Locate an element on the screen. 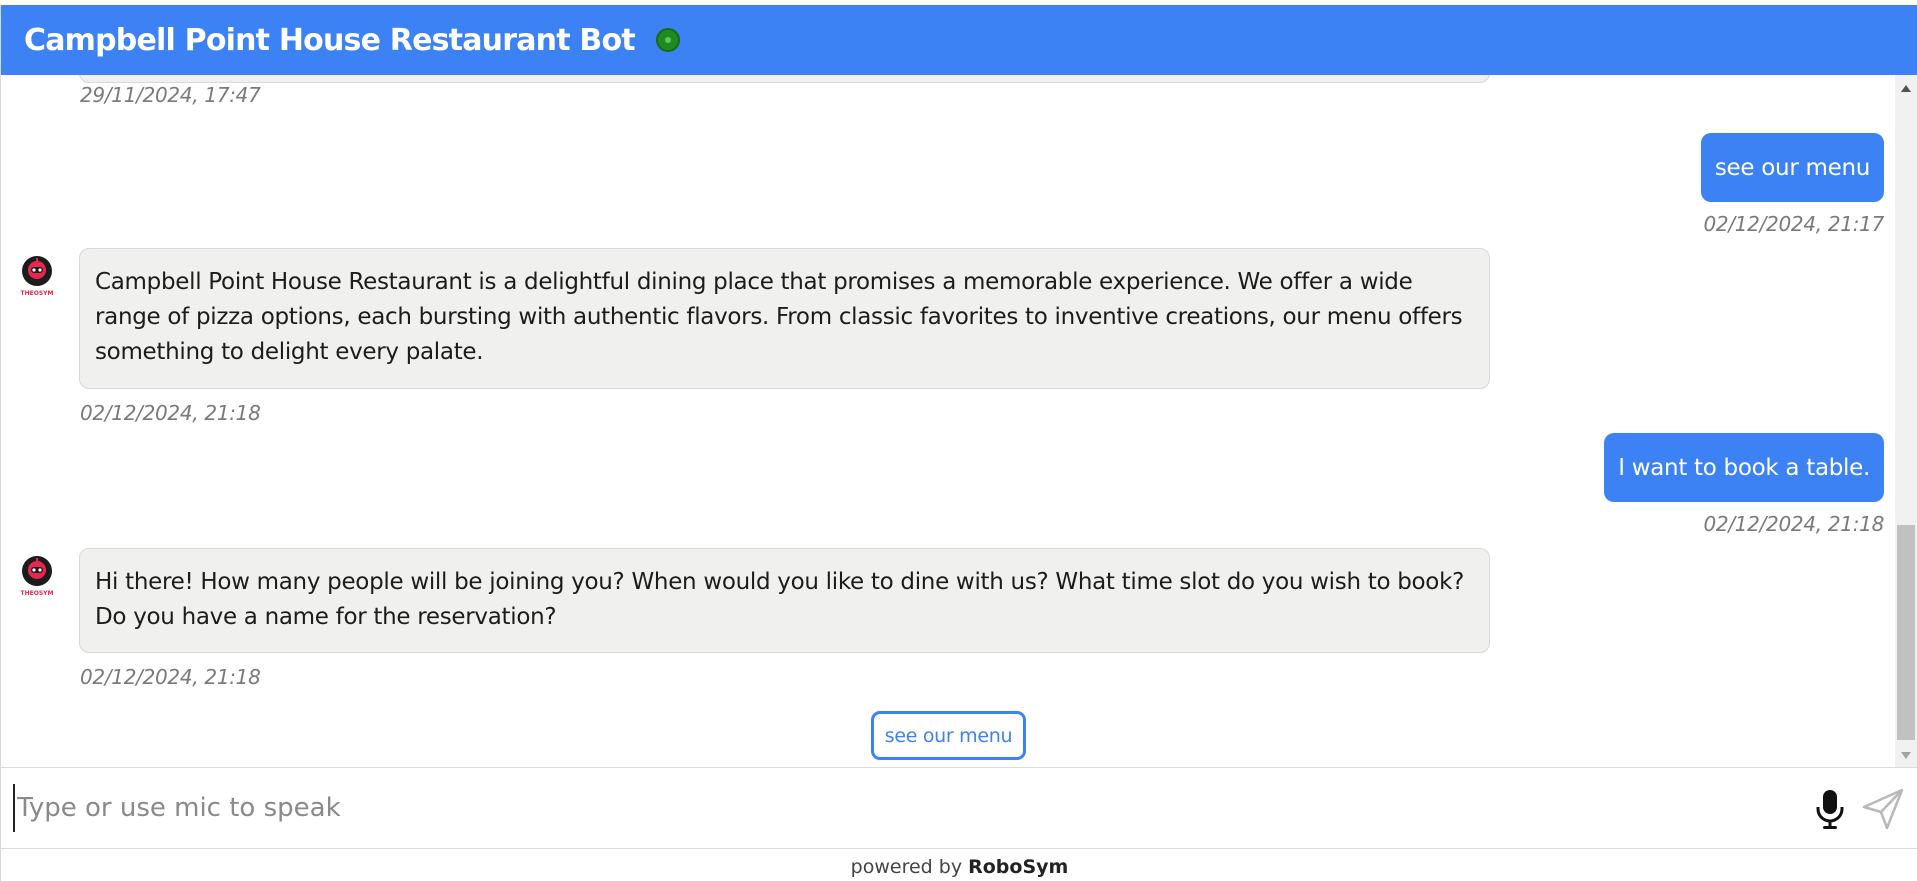 This screenshot has width=1917, height=881. scroll-down-icon is located at coordinates (1906, 755).